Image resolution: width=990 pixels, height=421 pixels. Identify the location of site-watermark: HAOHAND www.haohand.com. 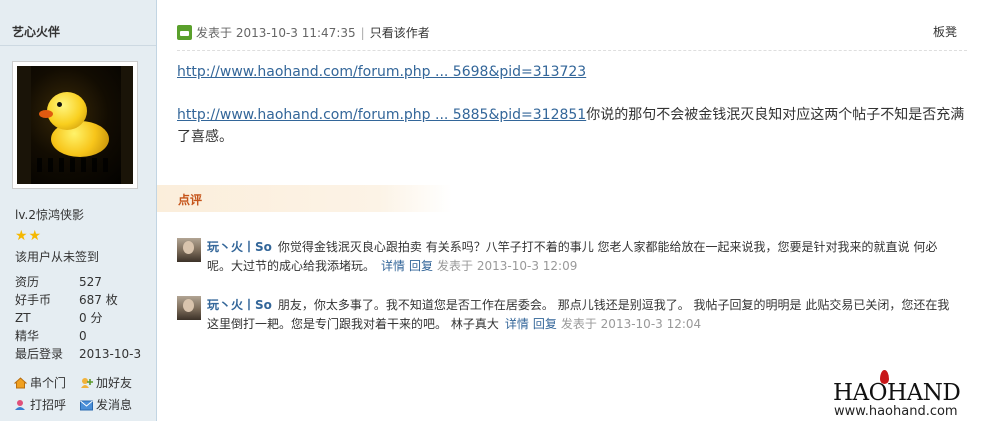
(911, 395).